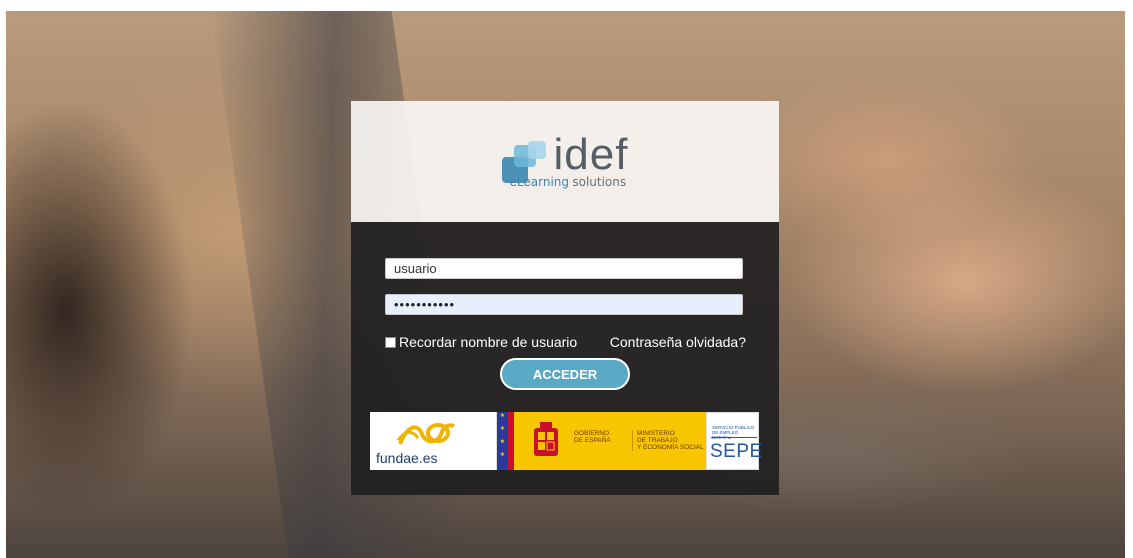 This screenshot has height=558, width=1133. Describe the element at coordinates (546, 439) in the screenshot. I see `coat-of-arms-icon` at that location.